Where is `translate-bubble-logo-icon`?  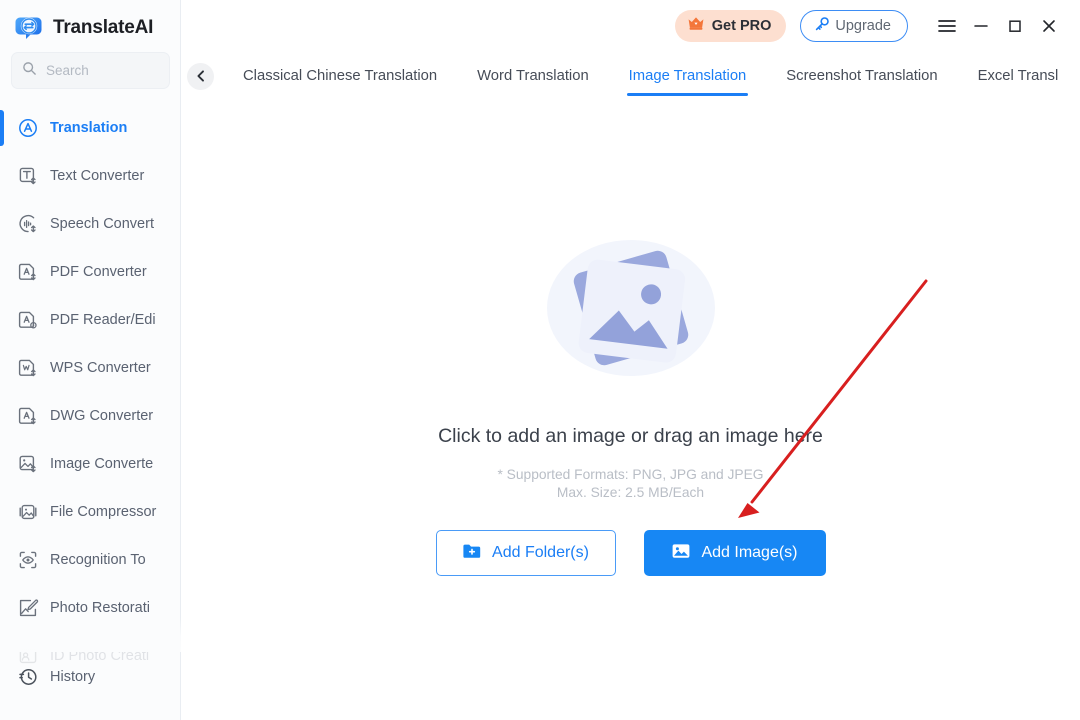 translate-bubble-logo-icon is located at coordinates (29, 28).